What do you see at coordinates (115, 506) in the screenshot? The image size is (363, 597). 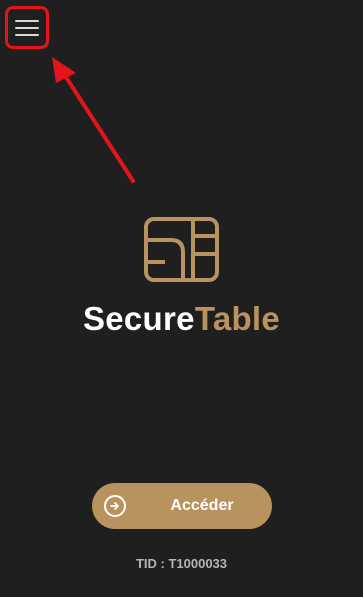 I see `arrow-circle-right-icon` at bounding box center [115, 506].